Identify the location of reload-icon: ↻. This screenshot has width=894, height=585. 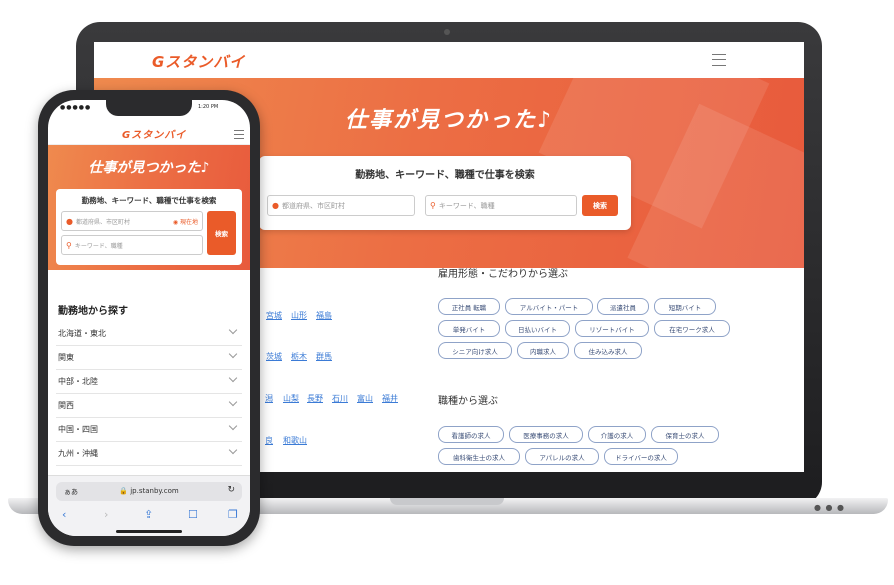
(231, 490).